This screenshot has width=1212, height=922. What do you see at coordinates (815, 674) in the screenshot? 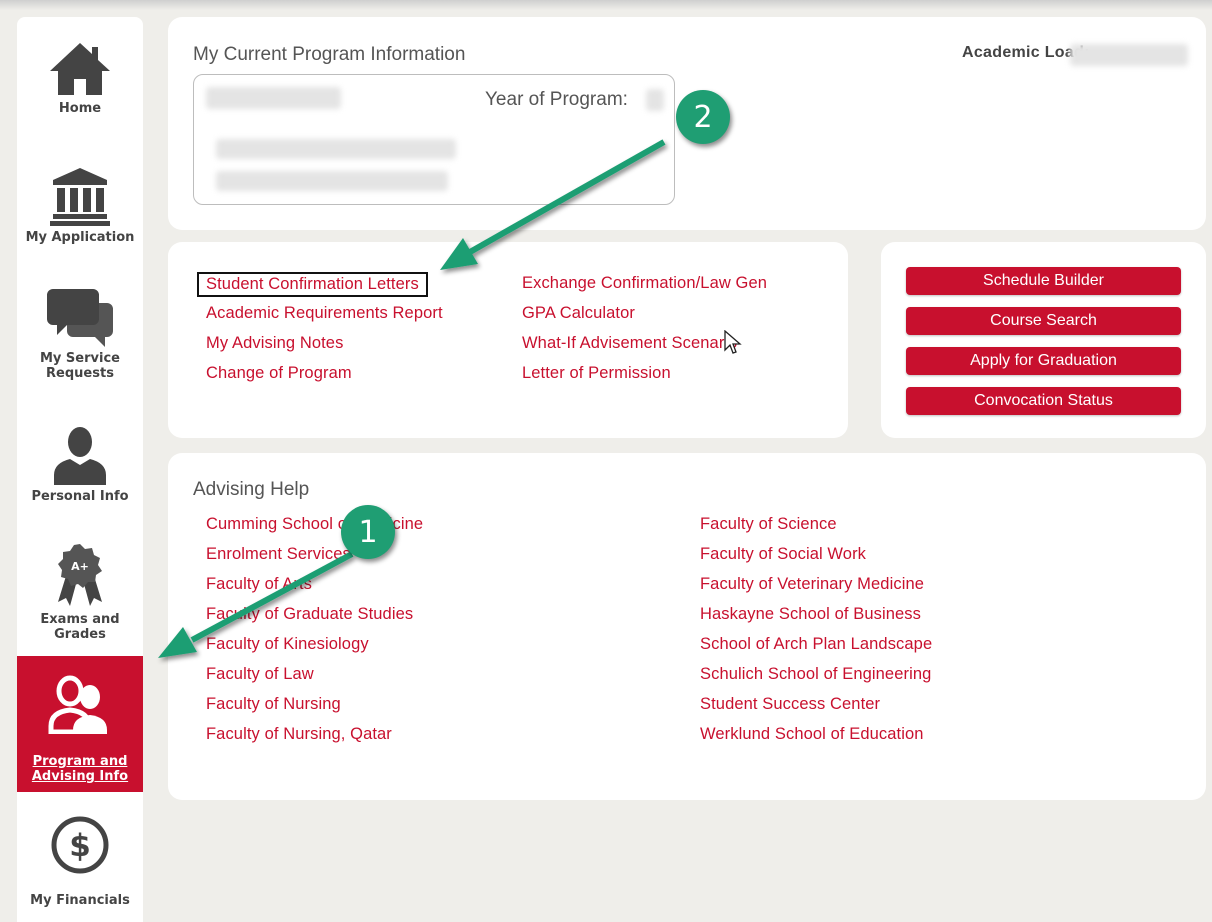
I see `advising-link: Schulich School of Engineering` at bounding box center [815, 674].